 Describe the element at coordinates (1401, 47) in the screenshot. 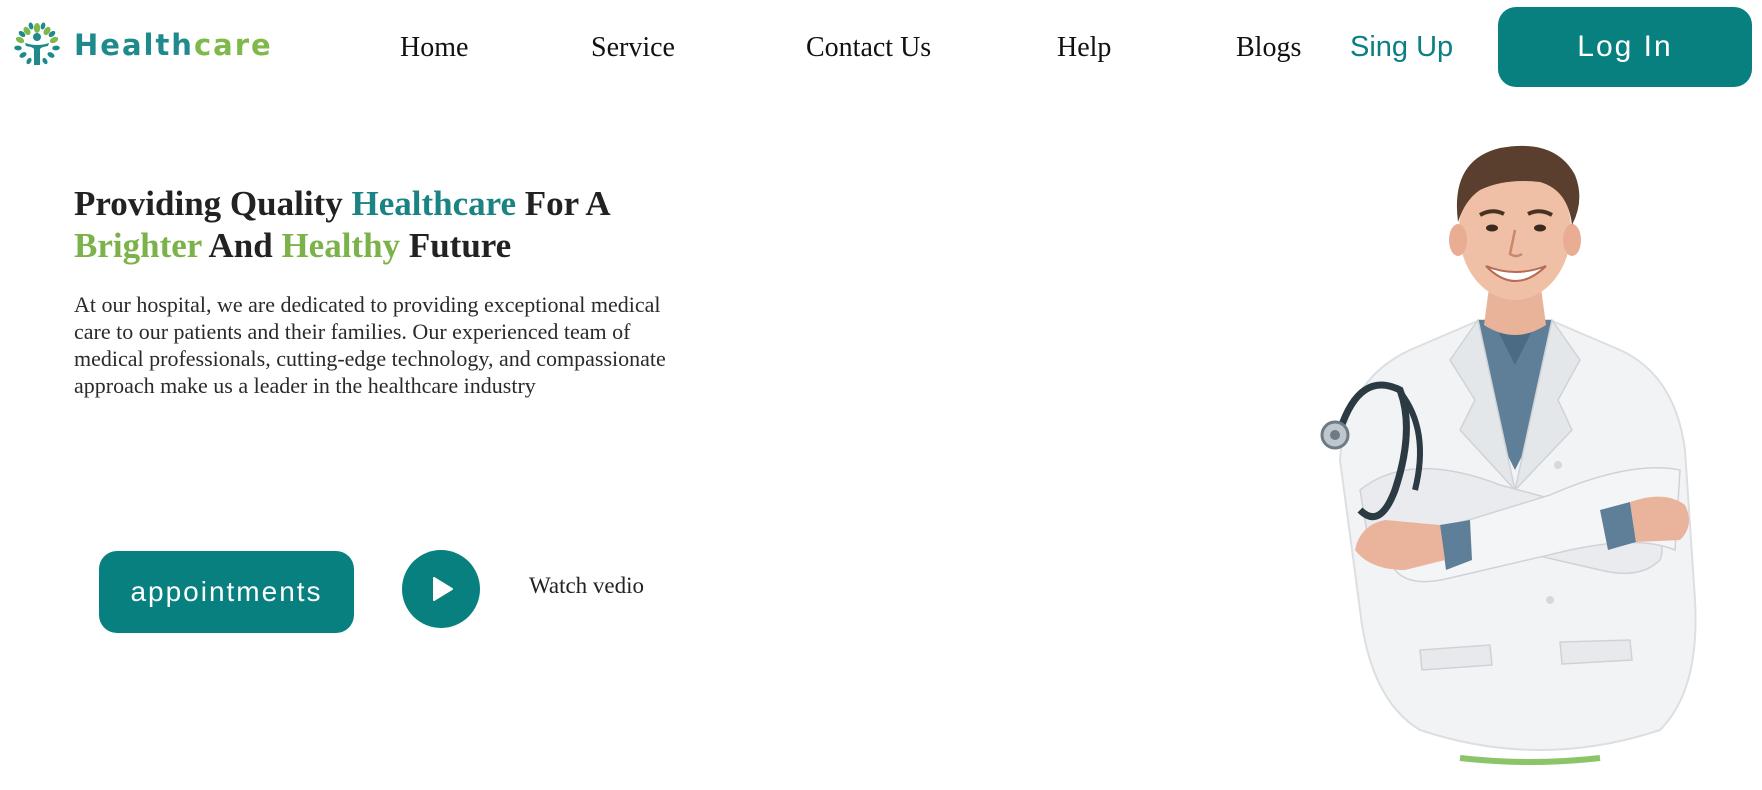

I see `signup-link: Sing Up` at that location.